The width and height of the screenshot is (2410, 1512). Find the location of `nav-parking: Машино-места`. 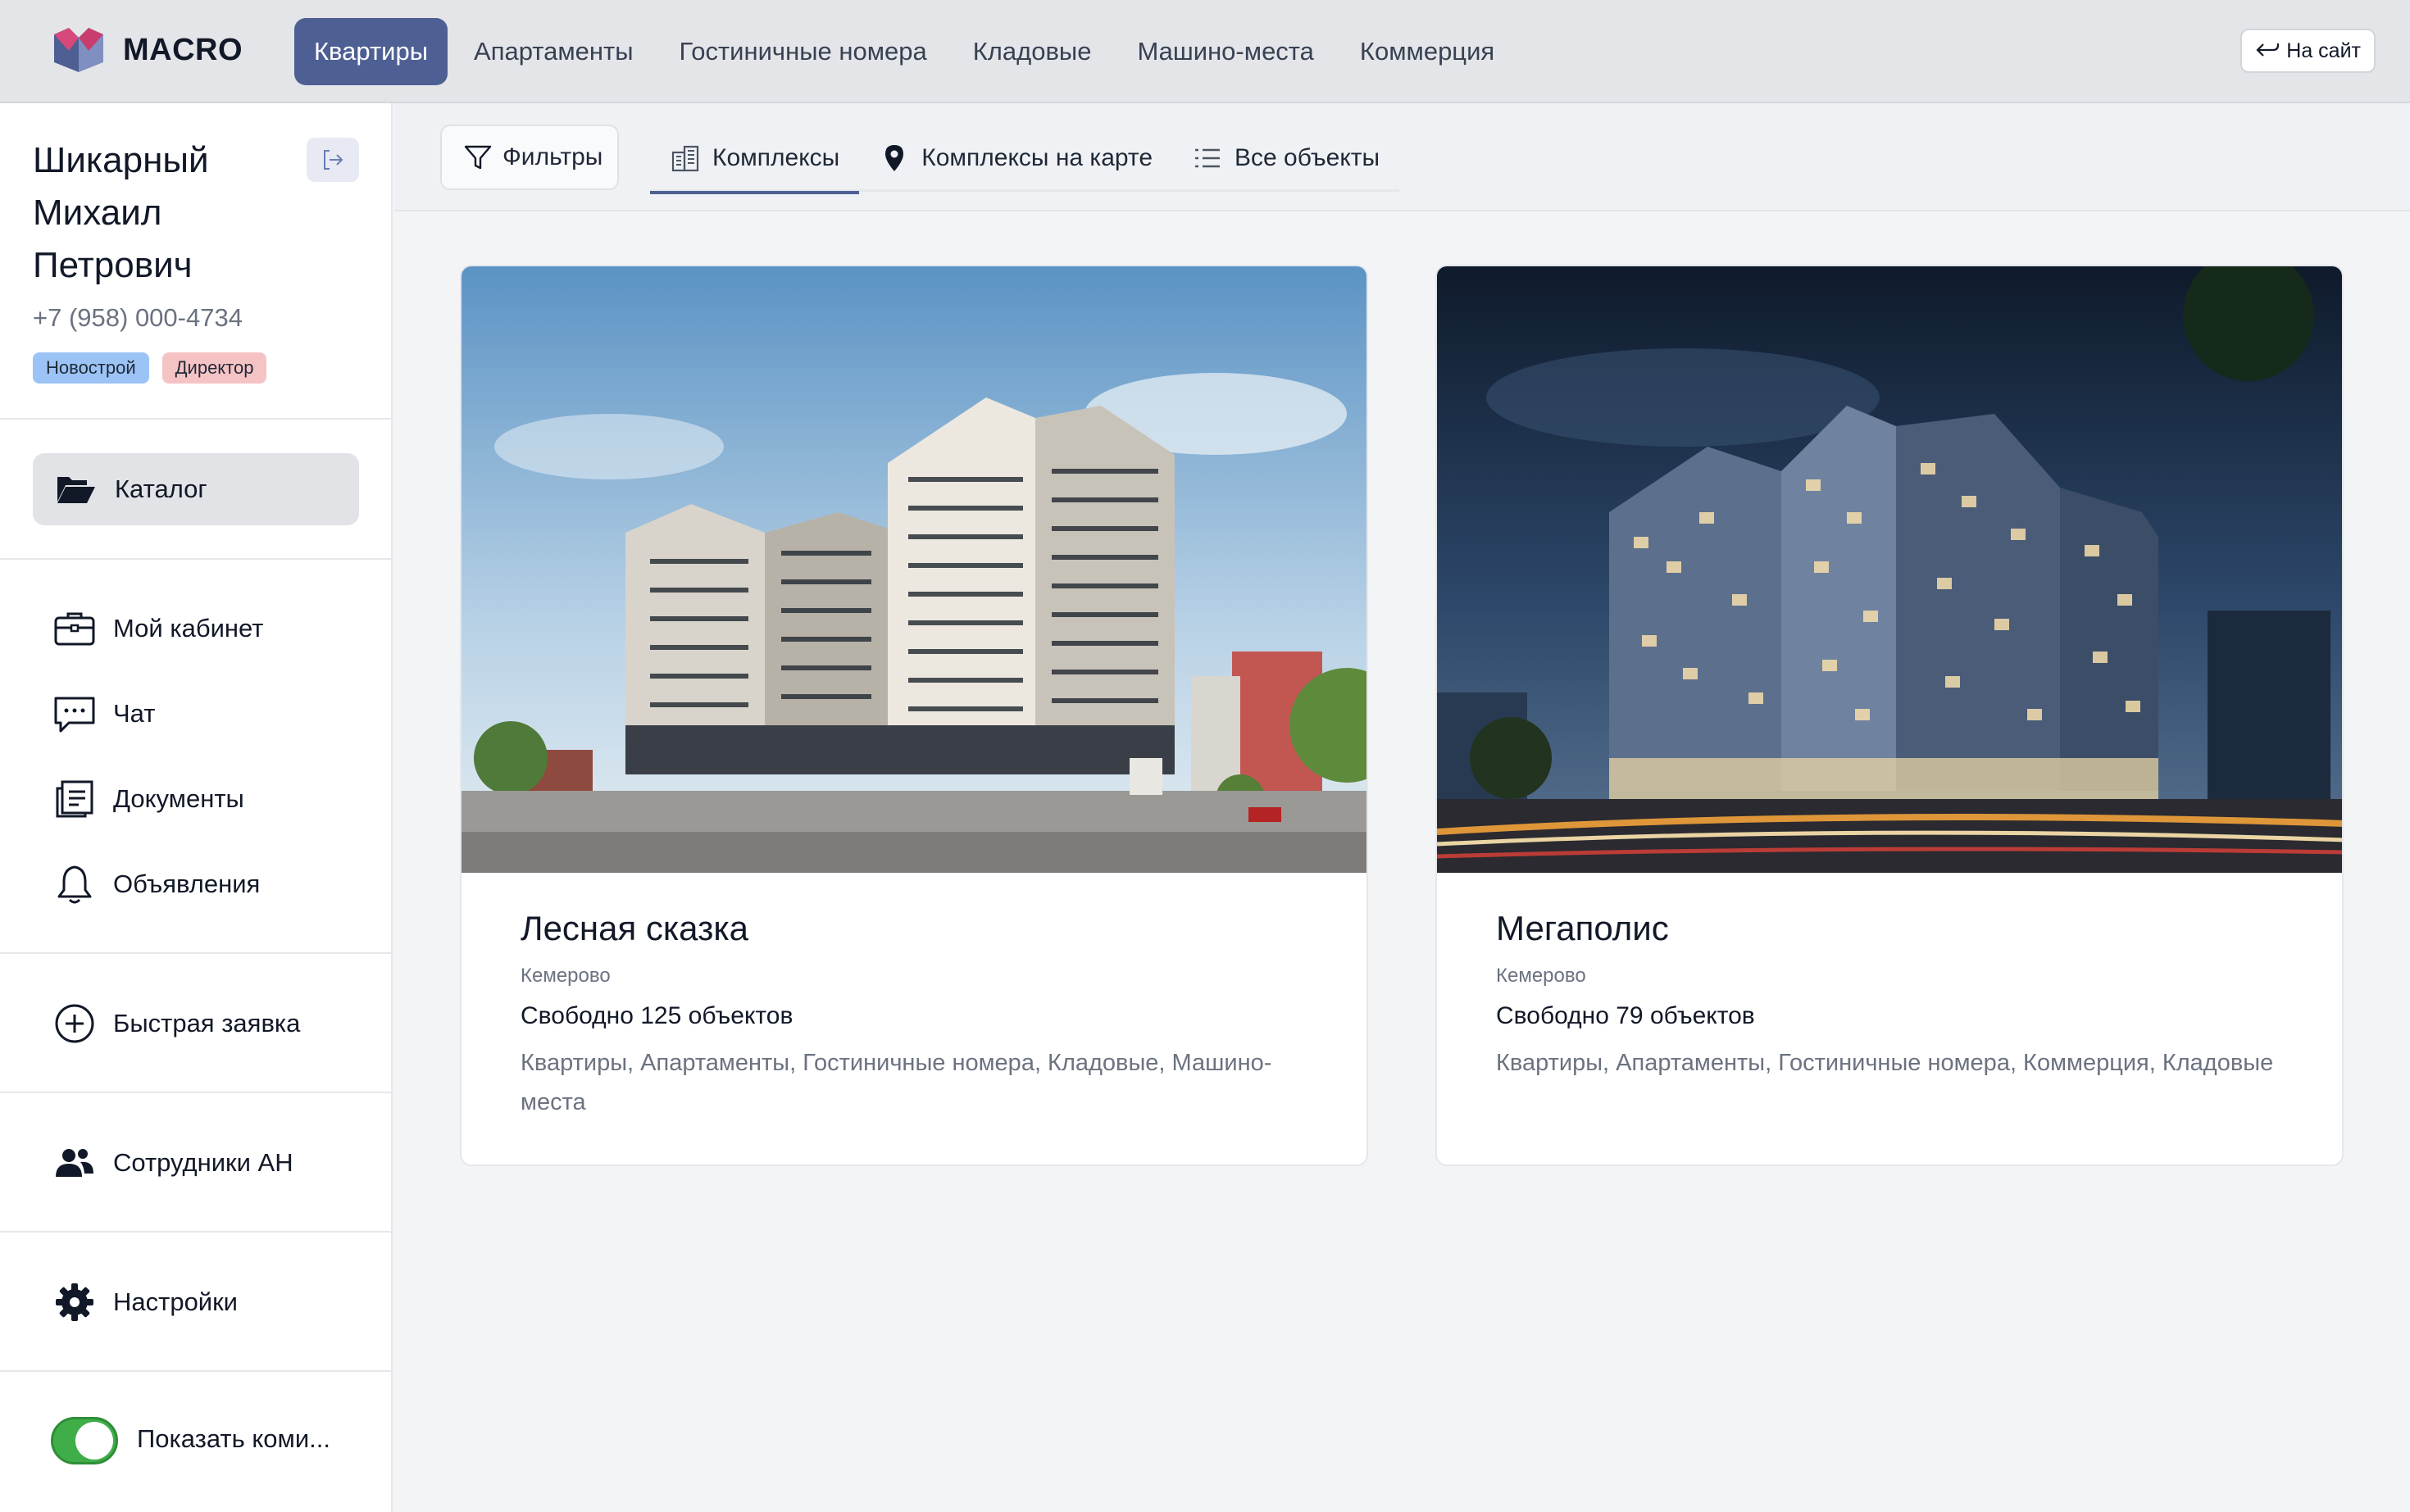

nav-parking: Машино-места is located at coordinates (1225, 51).